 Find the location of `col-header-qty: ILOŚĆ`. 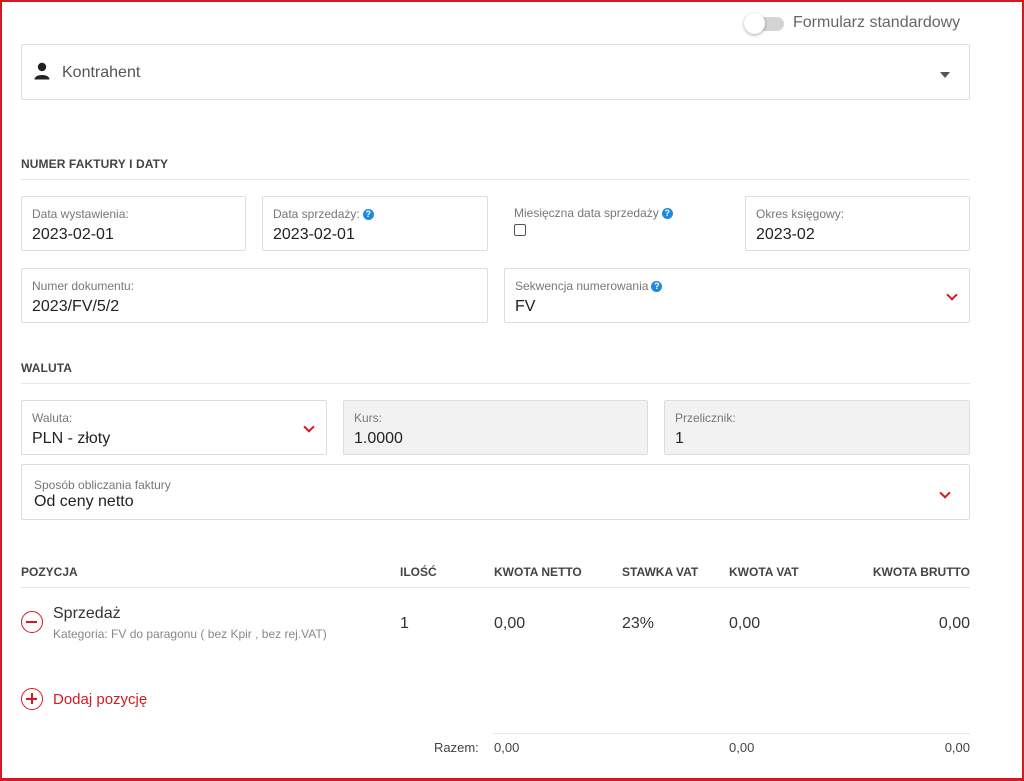

col-header-qty: ILOŚĆ is located at coordinates (418, 572).